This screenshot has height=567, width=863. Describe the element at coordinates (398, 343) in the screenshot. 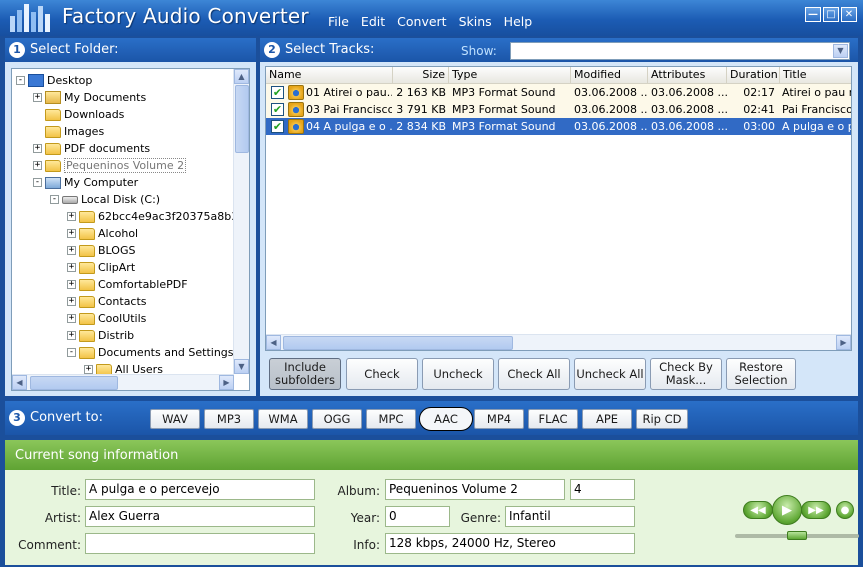

I see `tracks-hscroll-thumb` at that location.